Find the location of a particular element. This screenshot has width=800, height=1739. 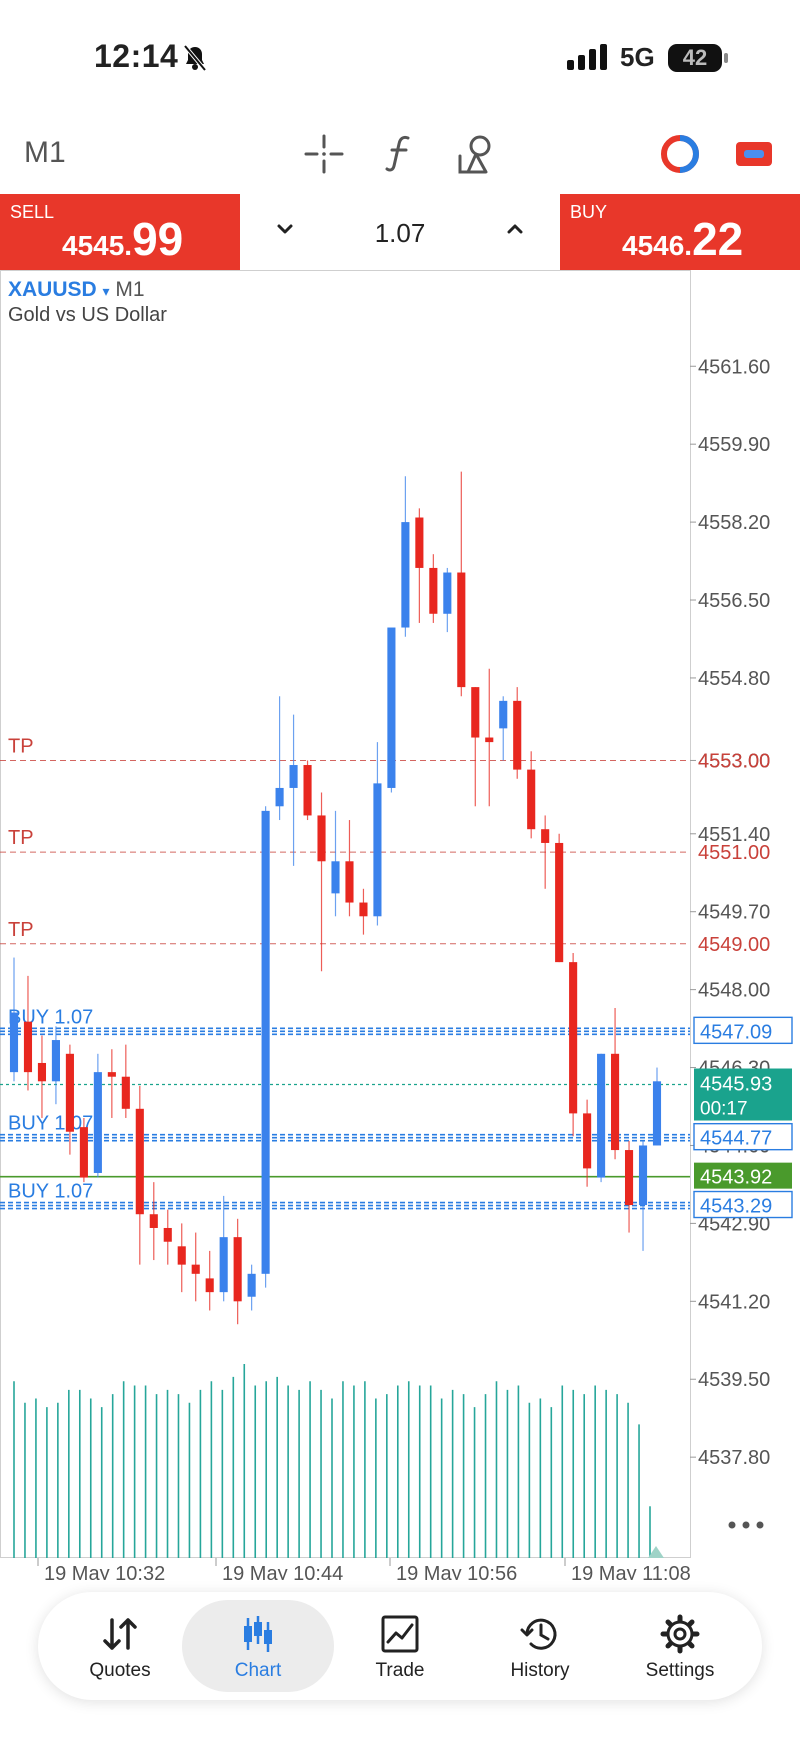

nav-settings: Settings is located at coordinates (680, 1646).